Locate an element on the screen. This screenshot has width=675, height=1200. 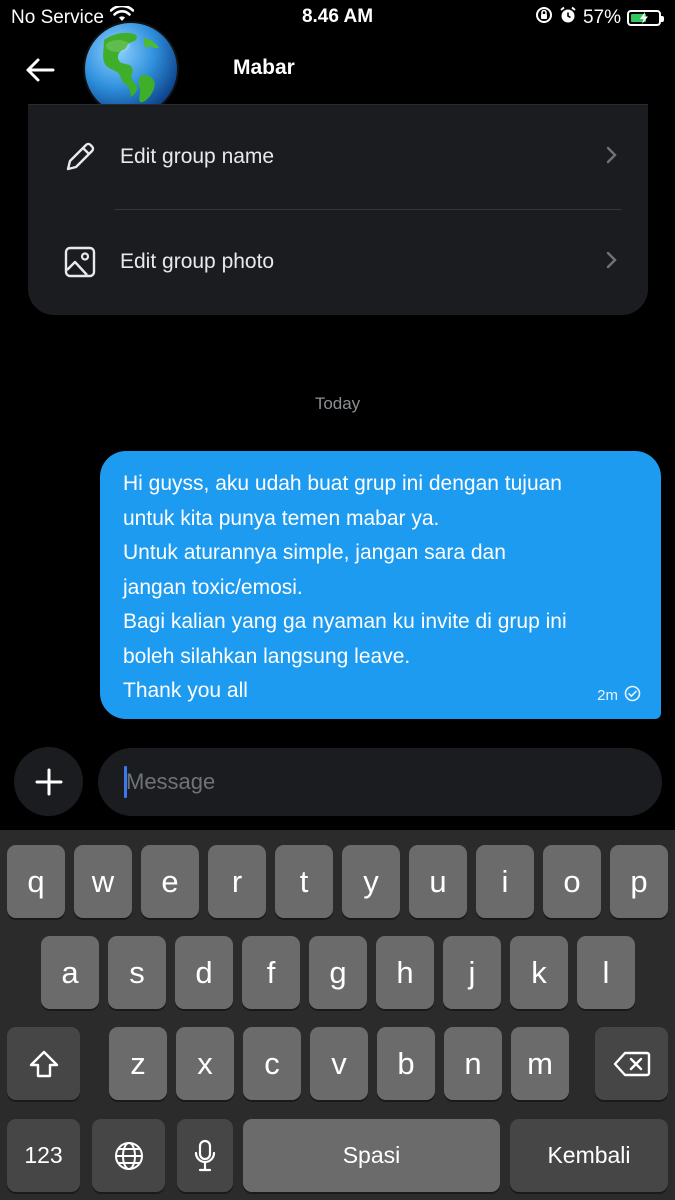
rotation-lock-icon is located at coordinates (544, 18).